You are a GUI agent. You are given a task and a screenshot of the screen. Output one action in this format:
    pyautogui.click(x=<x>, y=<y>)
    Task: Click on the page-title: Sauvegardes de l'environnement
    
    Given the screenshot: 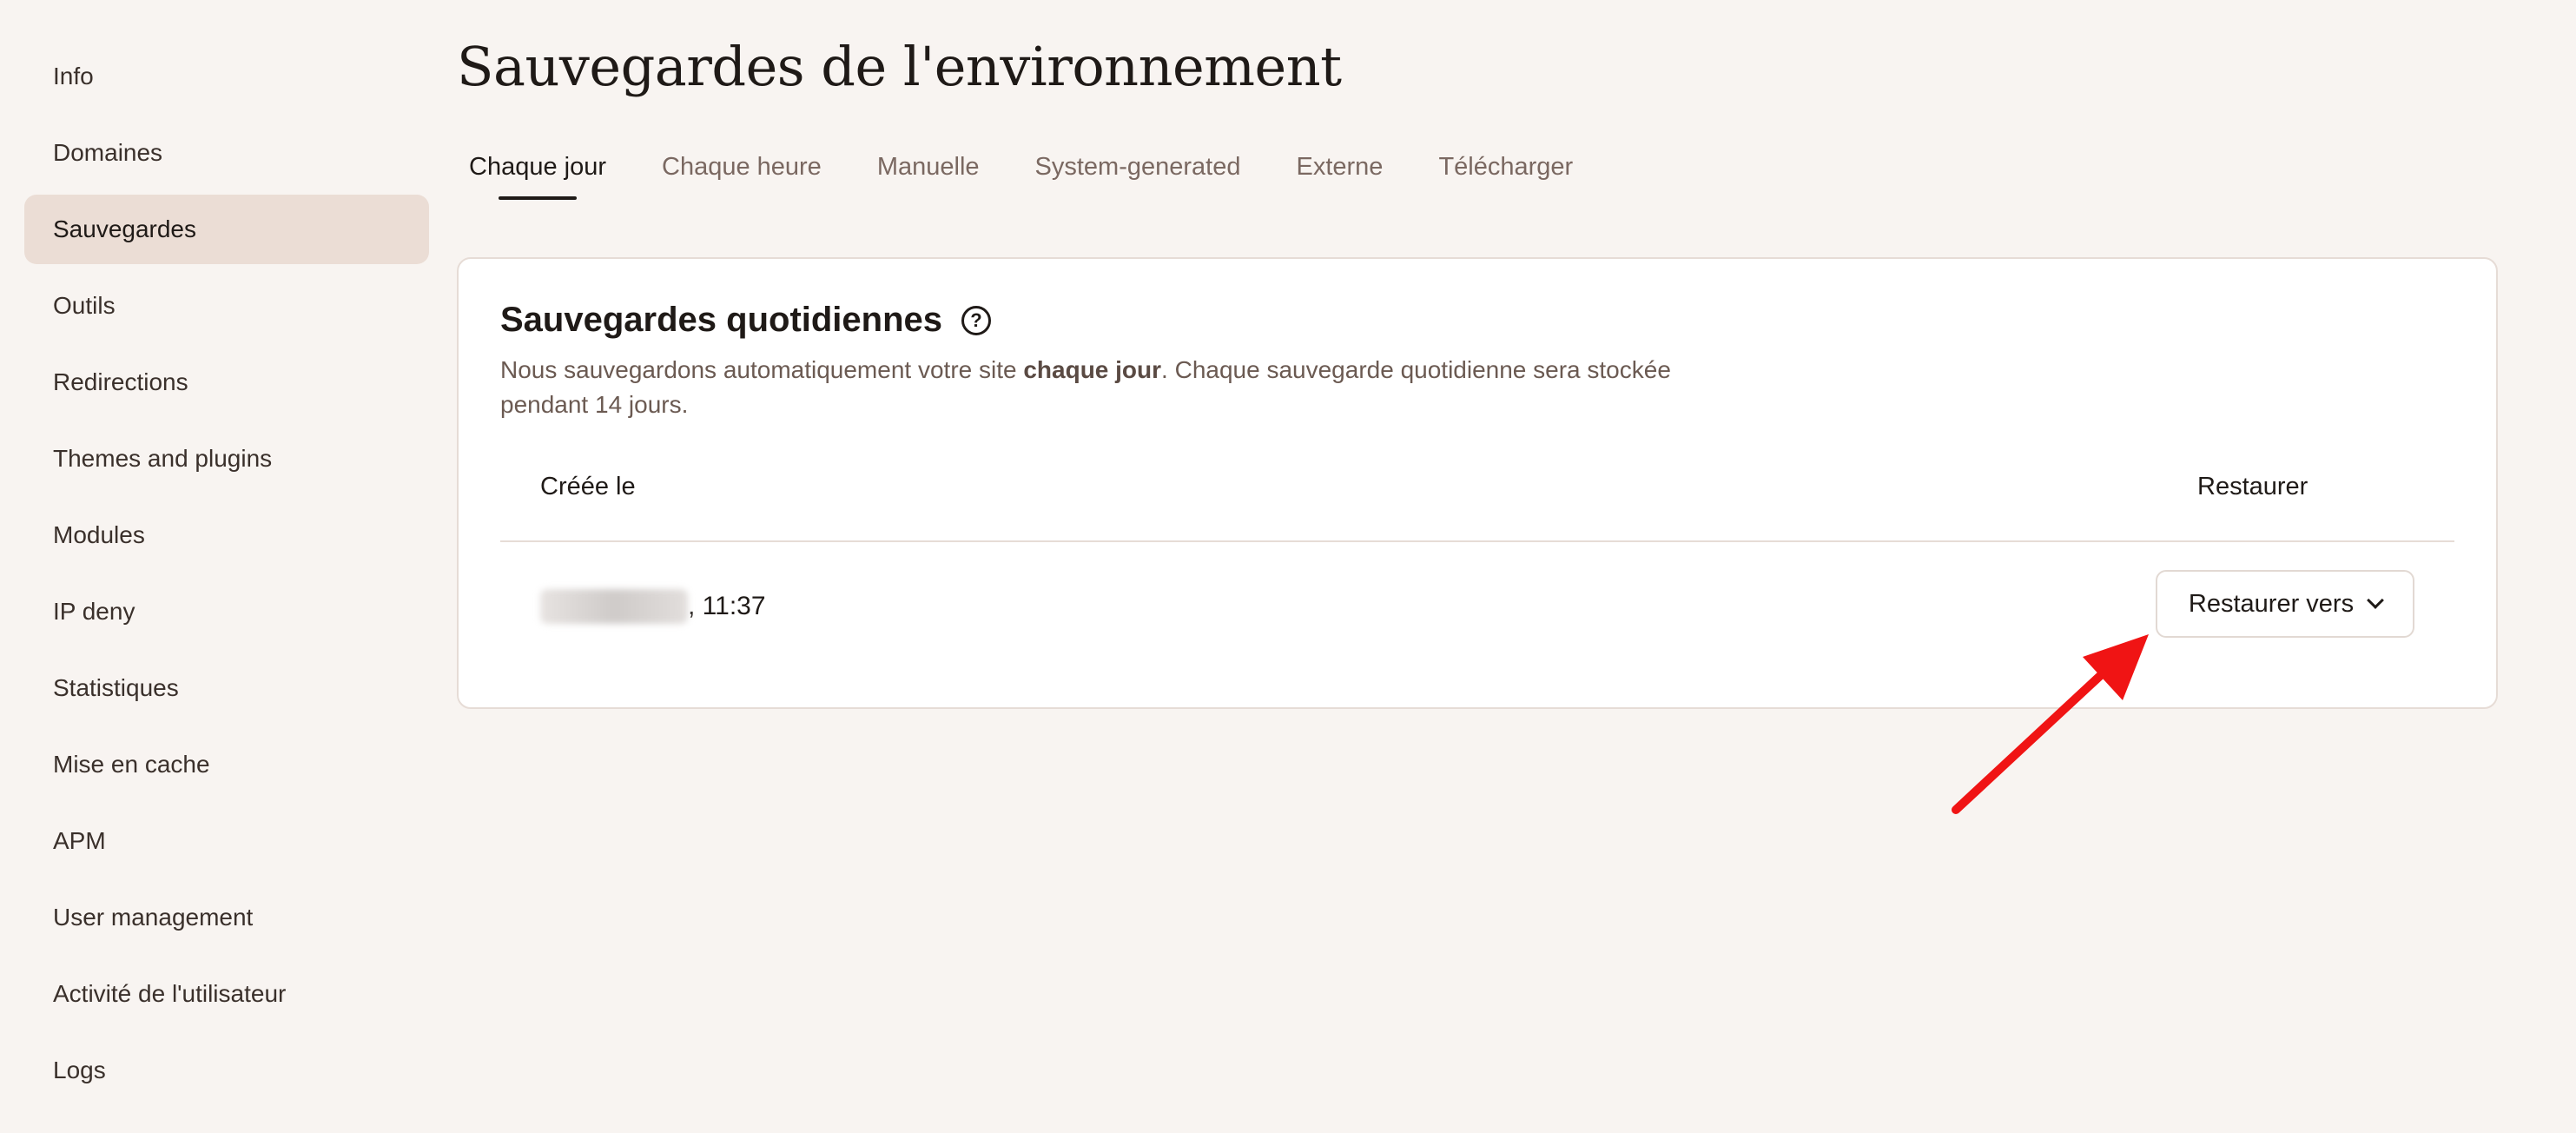 What is the action you would take?
    pyautogui.click(x=899, y=67)
    